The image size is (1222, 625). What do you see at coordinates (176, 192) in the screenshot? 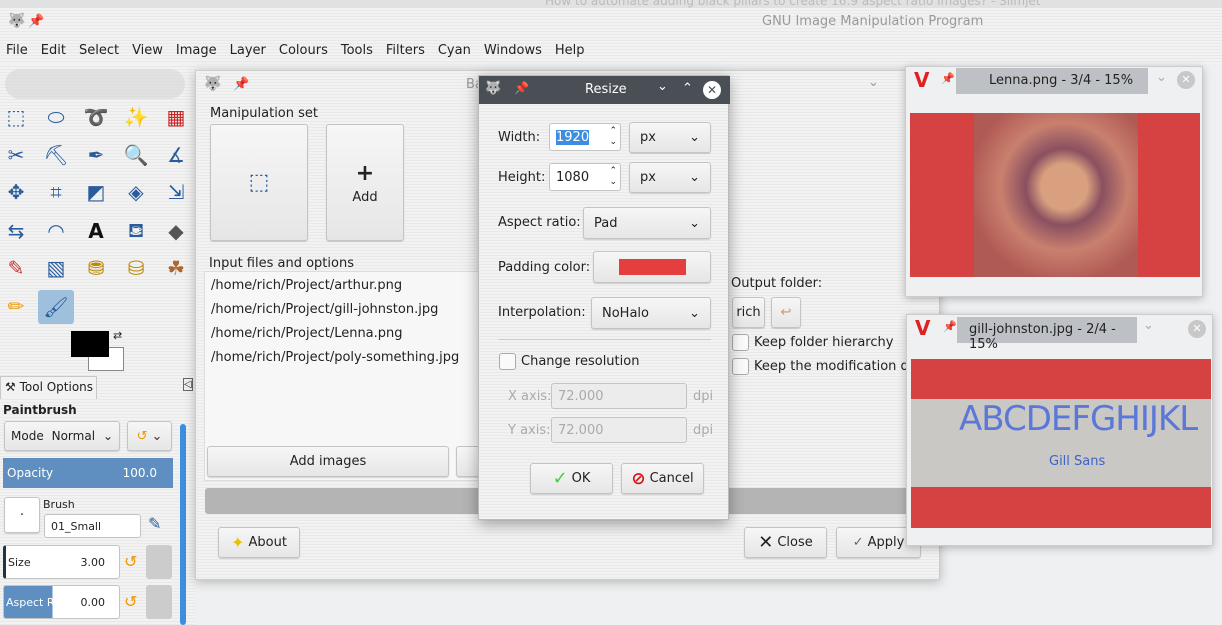
I see `scale-tool-icon: ⇲` at bounding box center [176, 192].